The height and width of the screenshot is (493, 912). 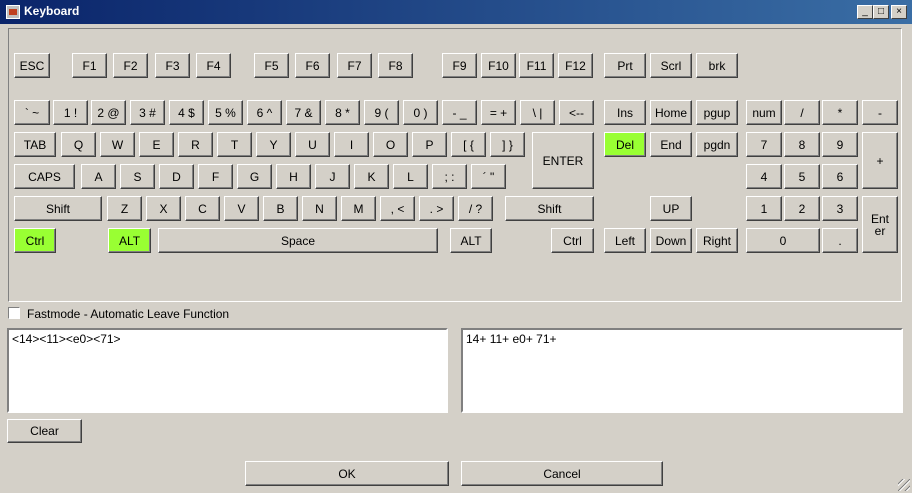 I want to click on key-8: 8 *, so click(x=342, y=112).